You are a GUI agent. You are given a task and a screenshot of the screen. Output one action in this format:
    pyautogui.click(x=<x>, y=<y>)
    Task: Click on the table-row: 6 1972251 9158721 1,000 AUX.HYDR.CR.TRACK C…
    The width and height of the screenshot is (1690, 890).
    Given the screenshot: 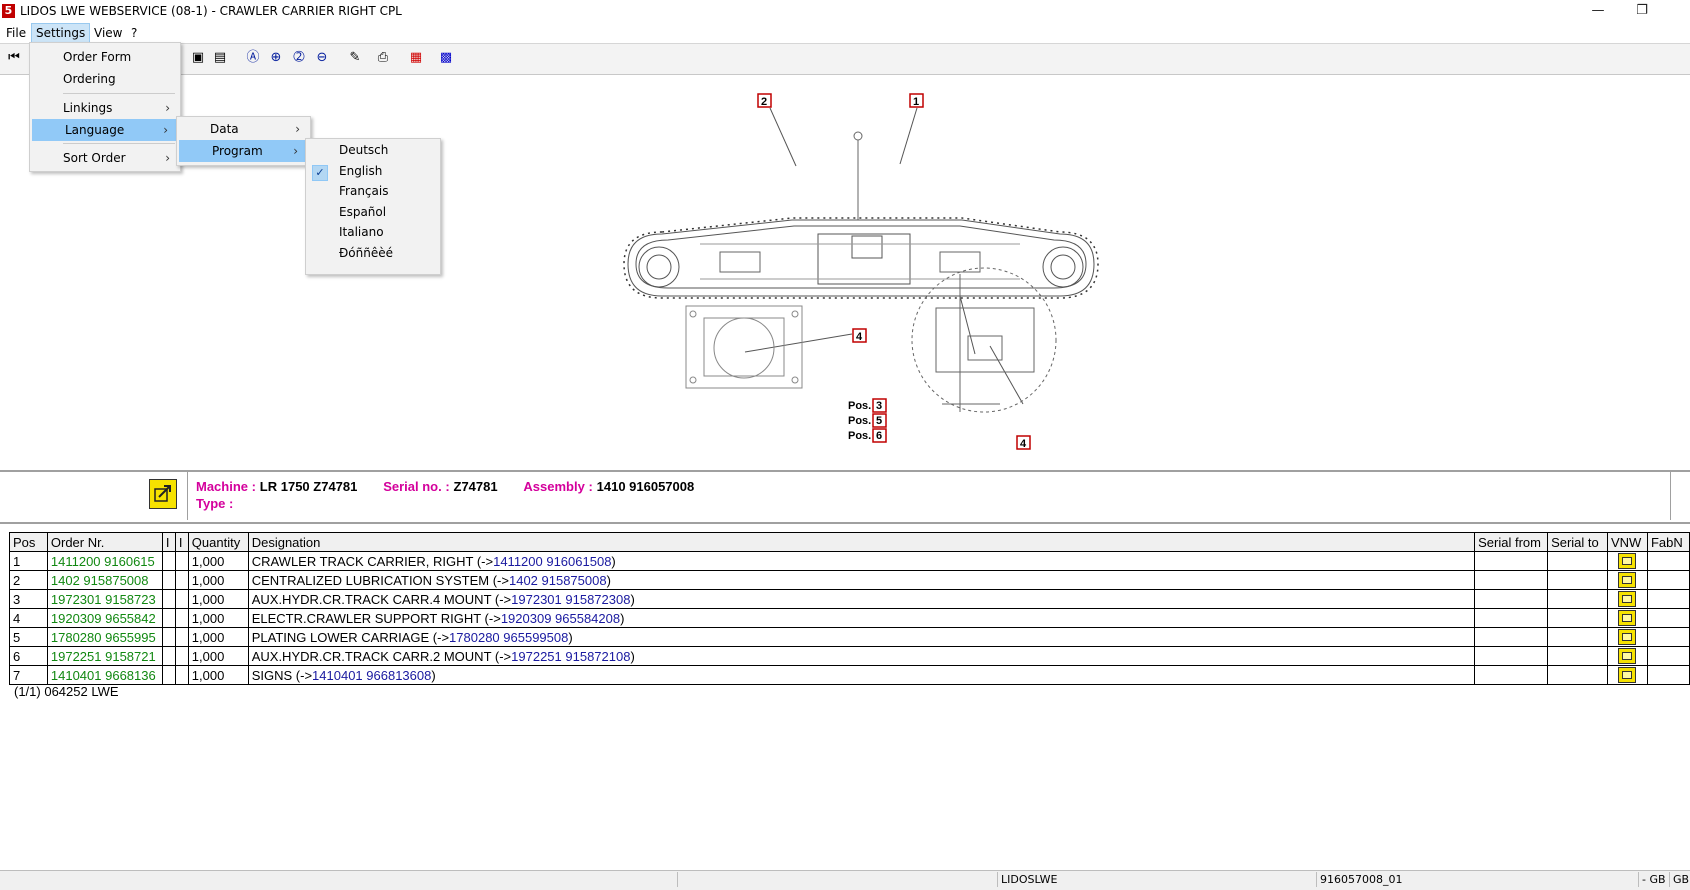 What is the action you would take?
    pyautogui.click(x=849, y=656)
    